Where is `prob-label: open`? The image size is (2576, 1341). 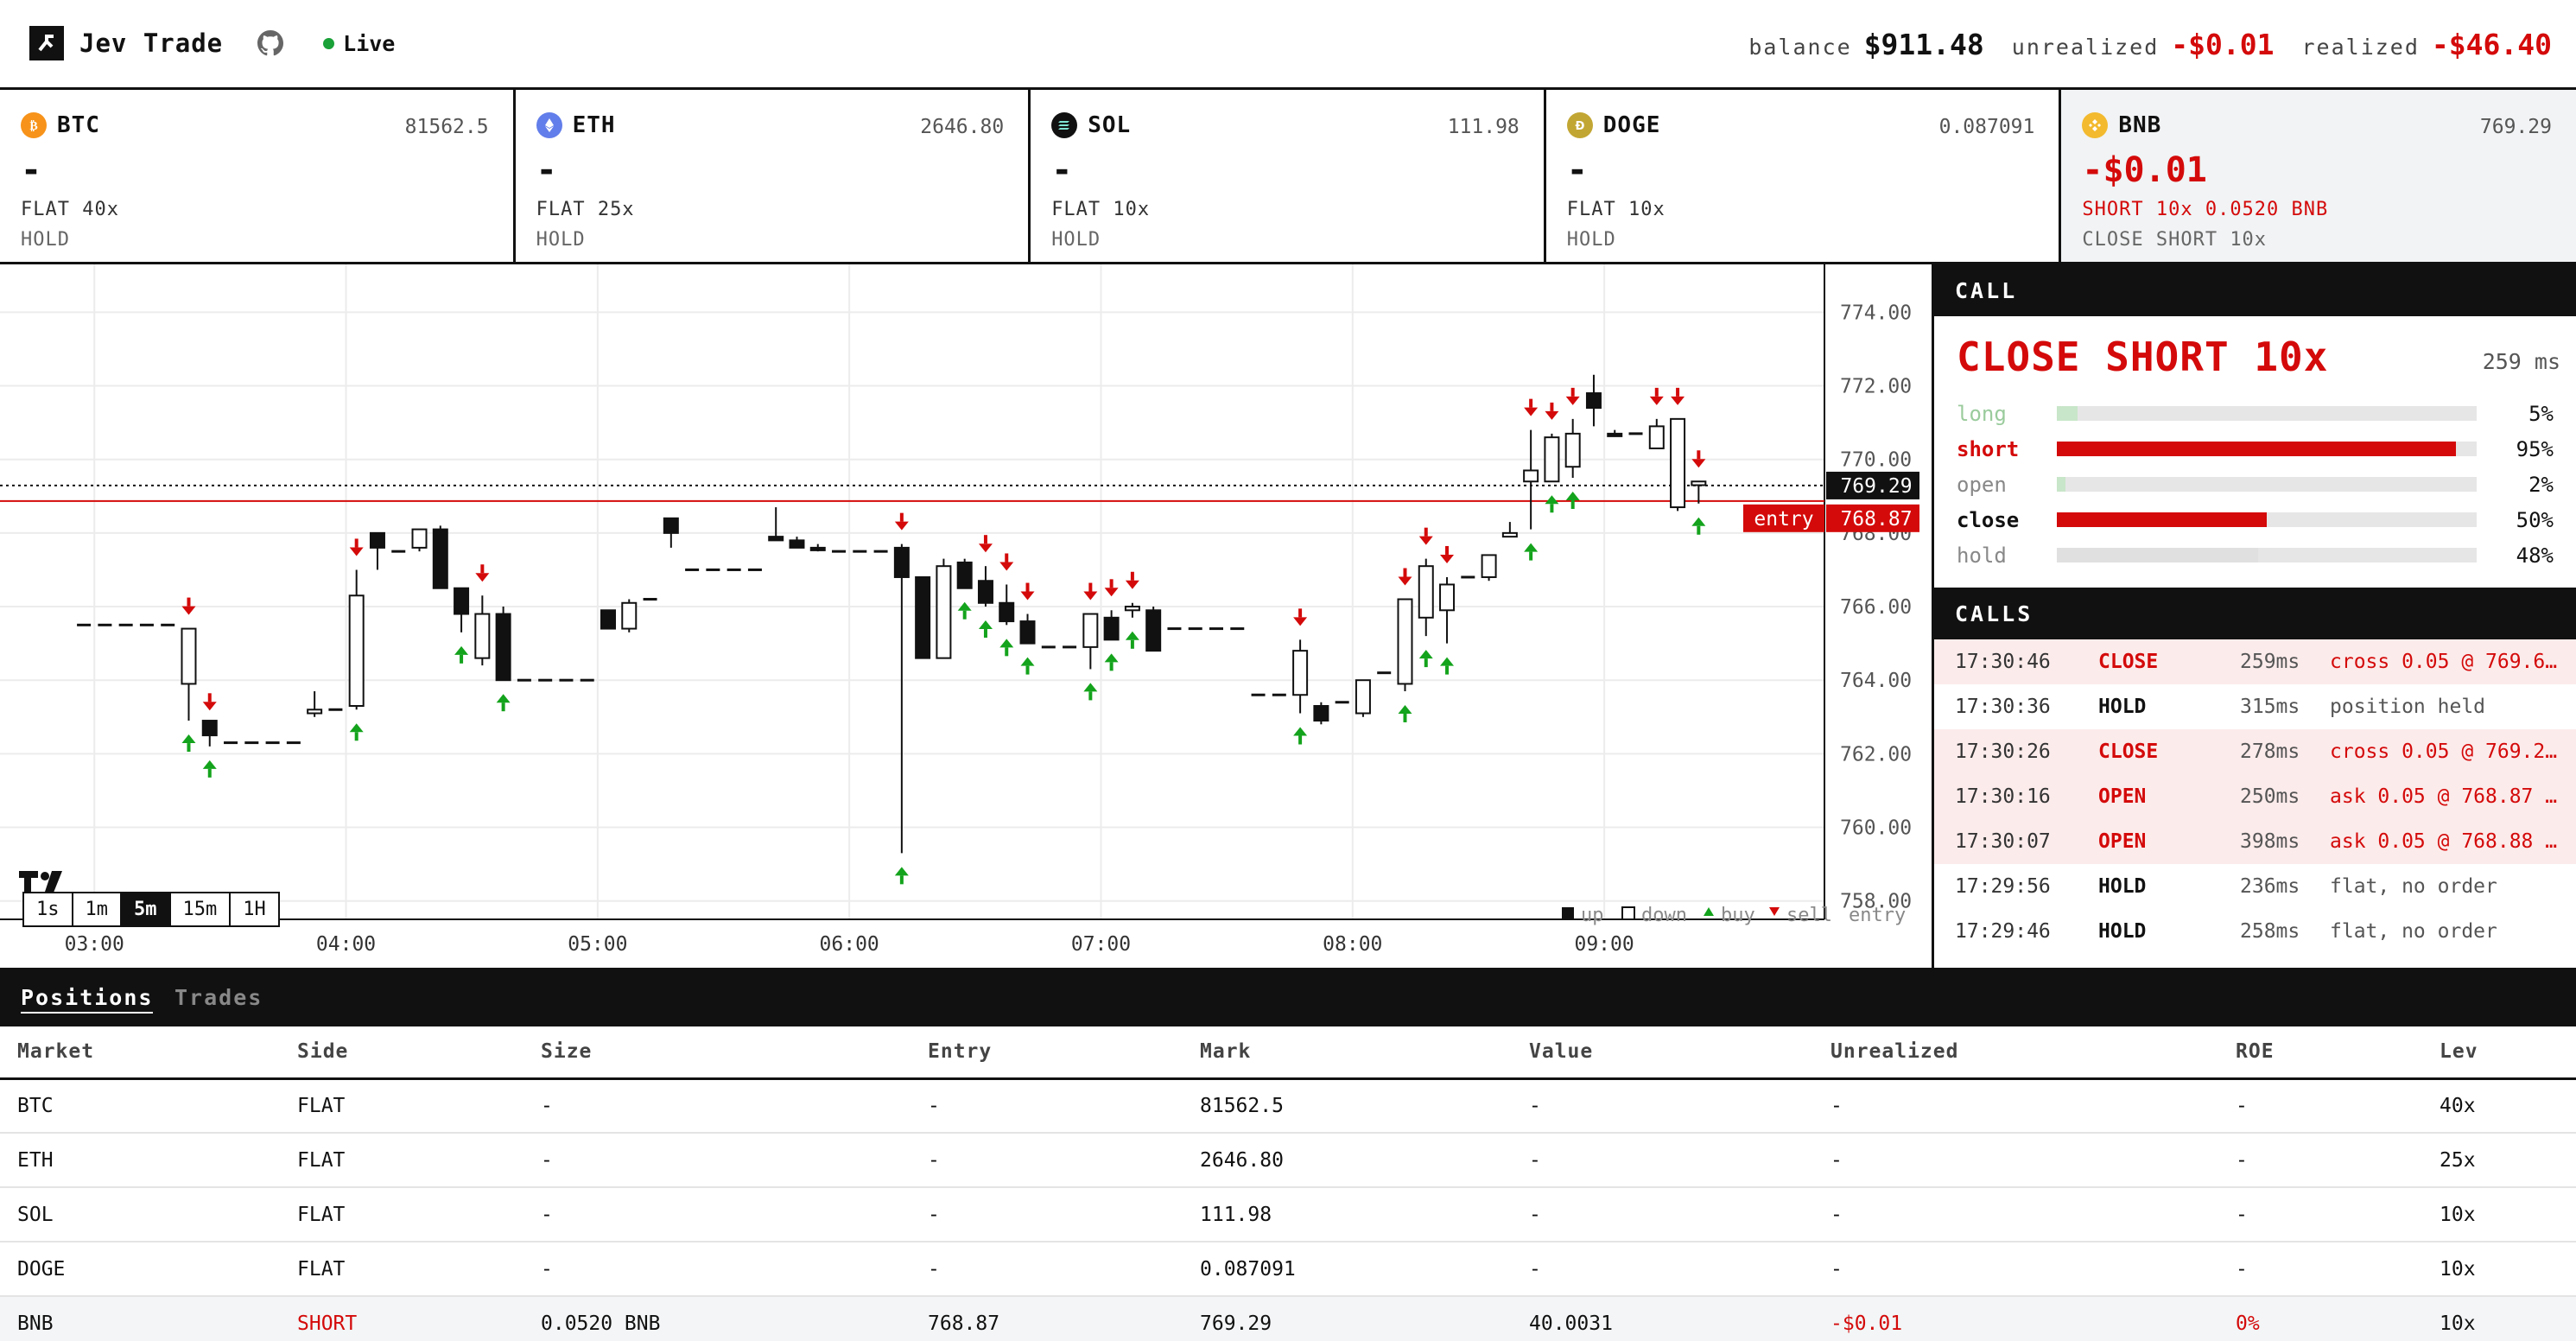
prob-label: open is located at coordinates (1982, 484).